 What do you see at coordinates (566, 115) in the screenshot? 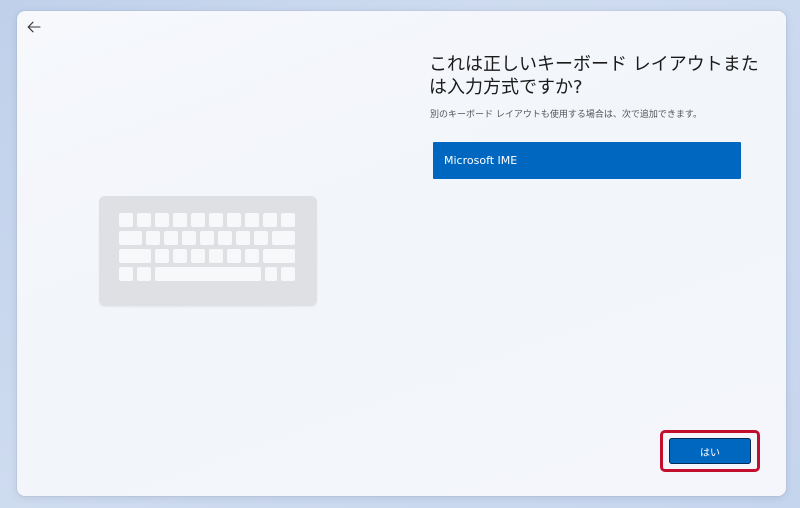
I see `page-subtitle: 別のキーボード レイアウトも使用する場合は、次で追加できます。` at bounding box center [566, 115].